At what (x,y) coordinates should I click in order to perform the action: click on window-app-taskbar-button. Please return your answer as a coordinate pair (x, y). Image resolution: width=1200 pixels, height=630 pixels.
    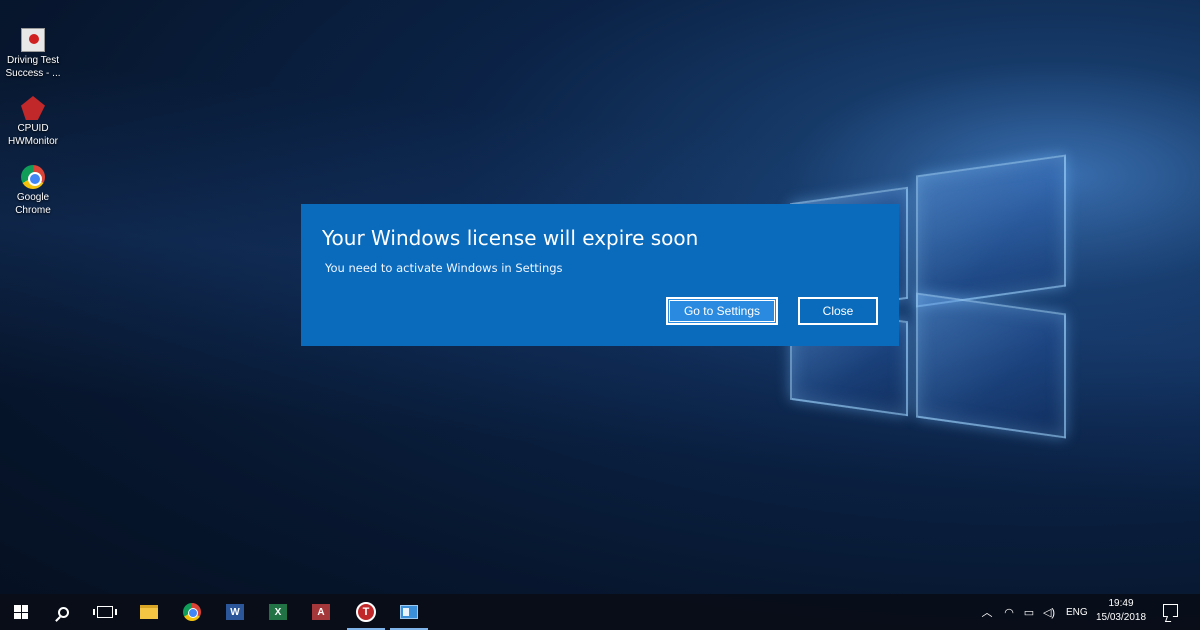
    Looking at the image, I should click on (409, 612).